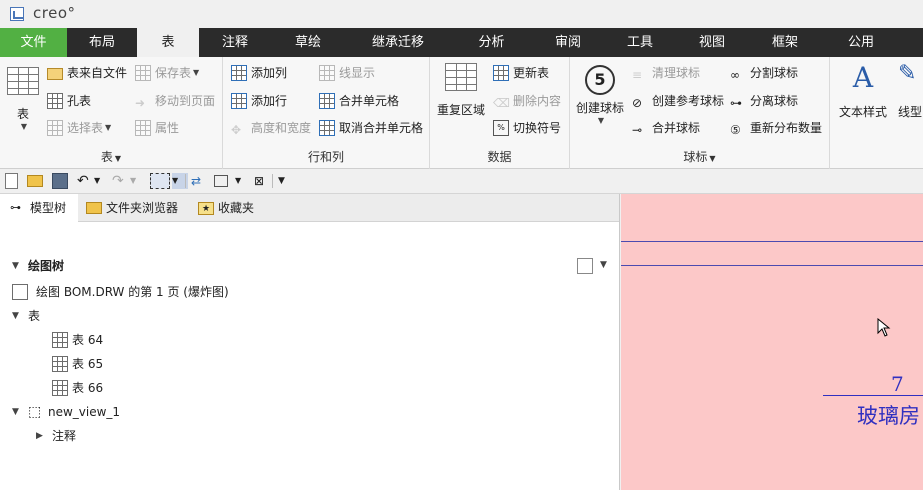 The width and height of the screenshot is (923, 490). What do you see at coordinates (60, 181) in the screenshot?
I see `save-icon` at bounding box center [60, 181].